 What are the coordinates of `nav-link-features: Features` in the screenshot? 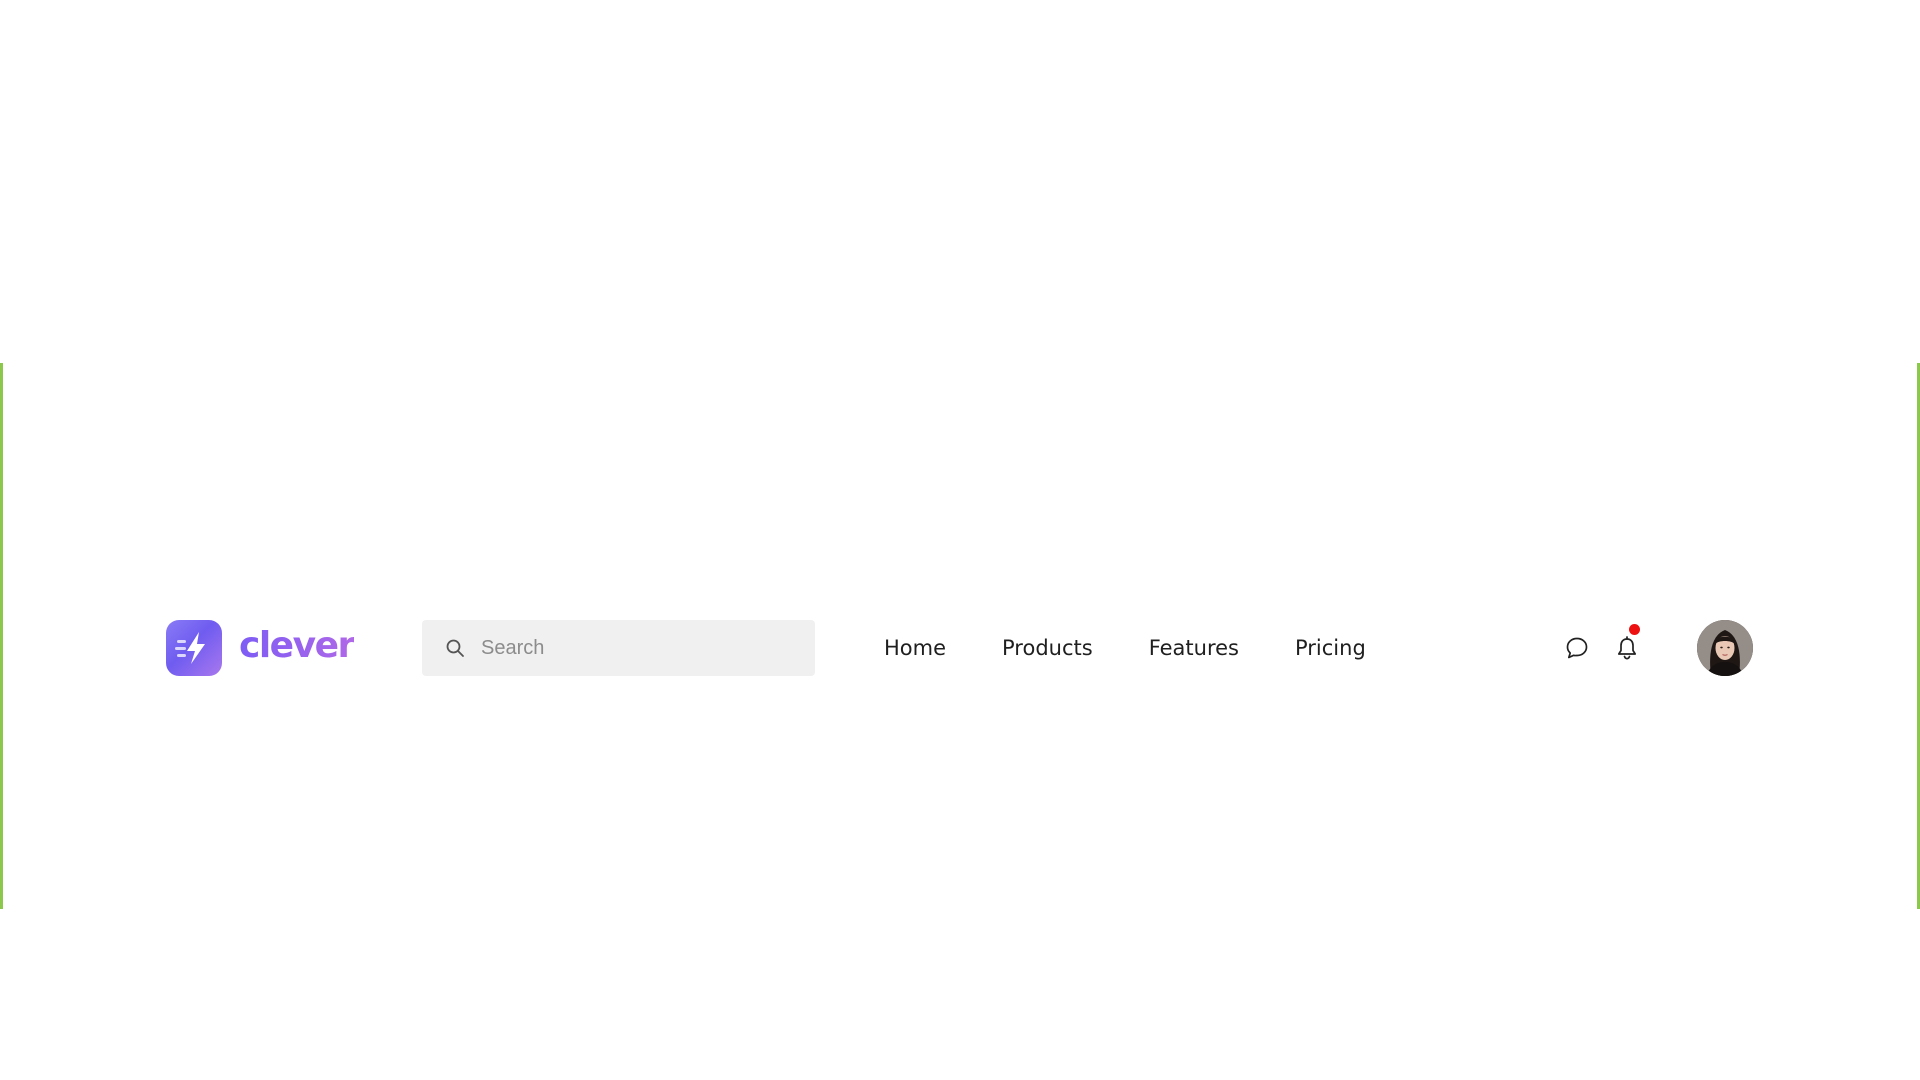 It's located at (1194, 648).